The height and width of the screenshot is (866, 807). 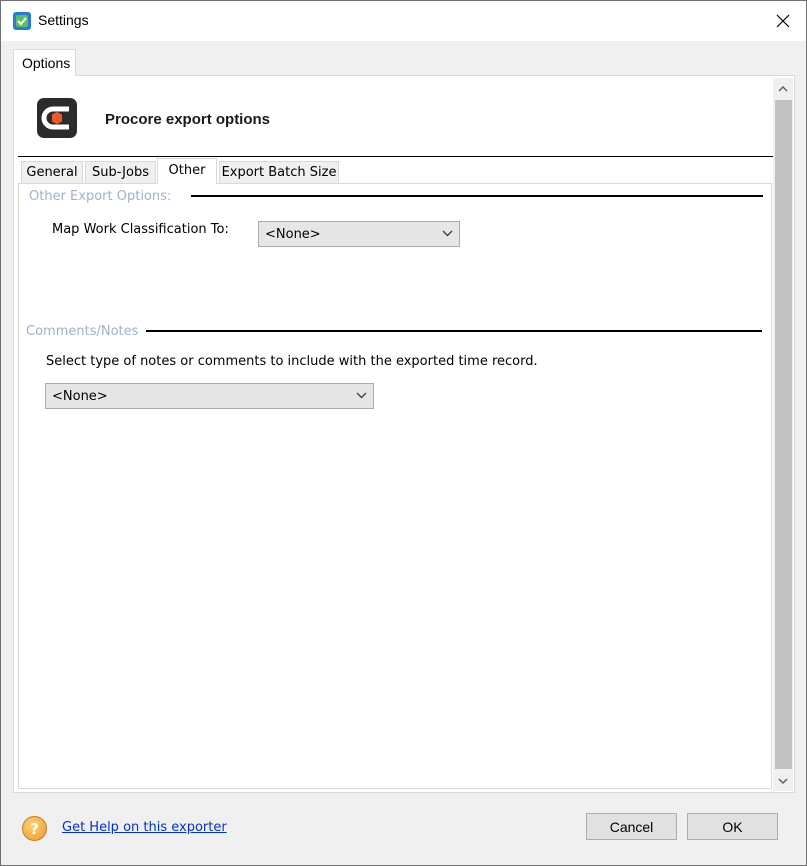 I want to click on other-export-group-label: Other Export Options:, so click(x=104, y=196).